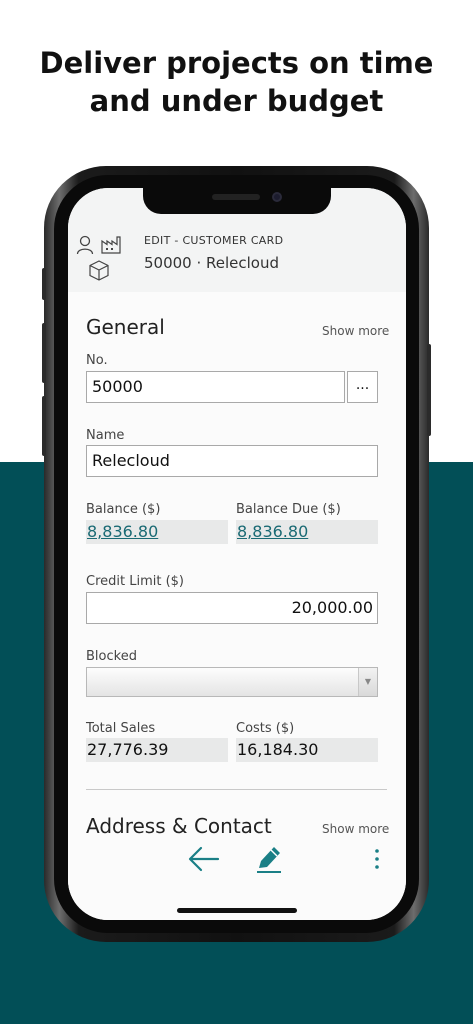  Describe the element at coordinates (269, 861) in the screenshot. I see `edit-pencil-icon` at that location.